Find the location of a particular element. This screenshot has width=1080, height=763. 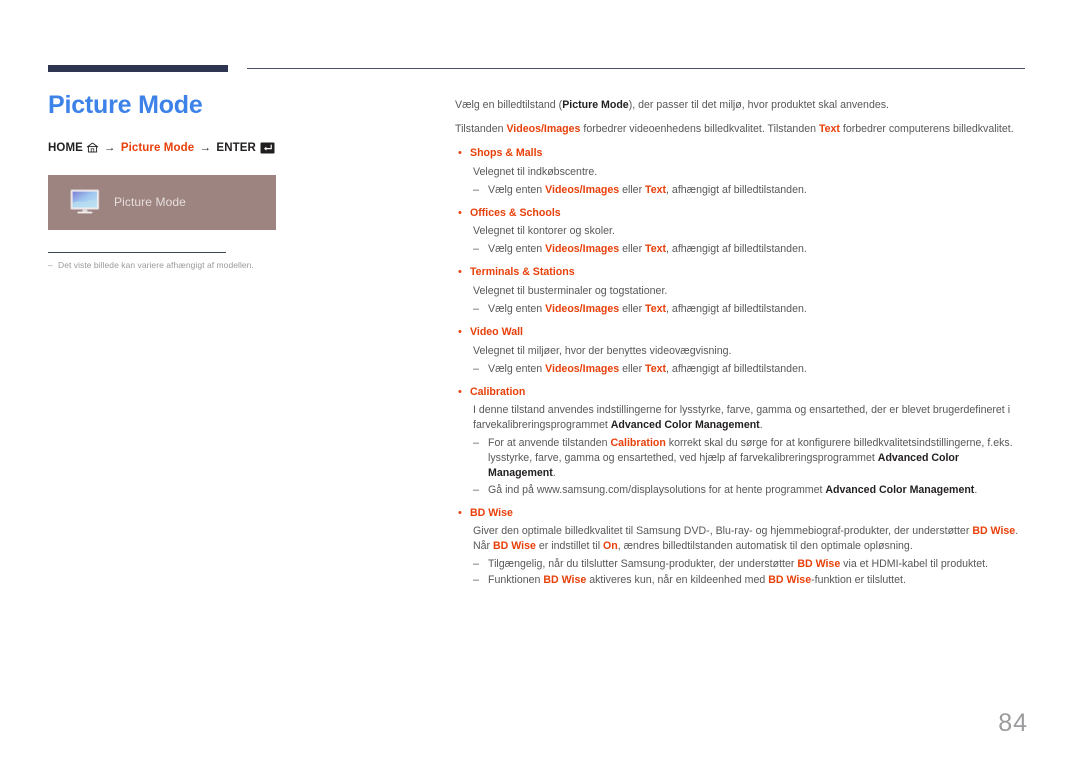

page-number: 84 is located at coordinates (1013, 723).